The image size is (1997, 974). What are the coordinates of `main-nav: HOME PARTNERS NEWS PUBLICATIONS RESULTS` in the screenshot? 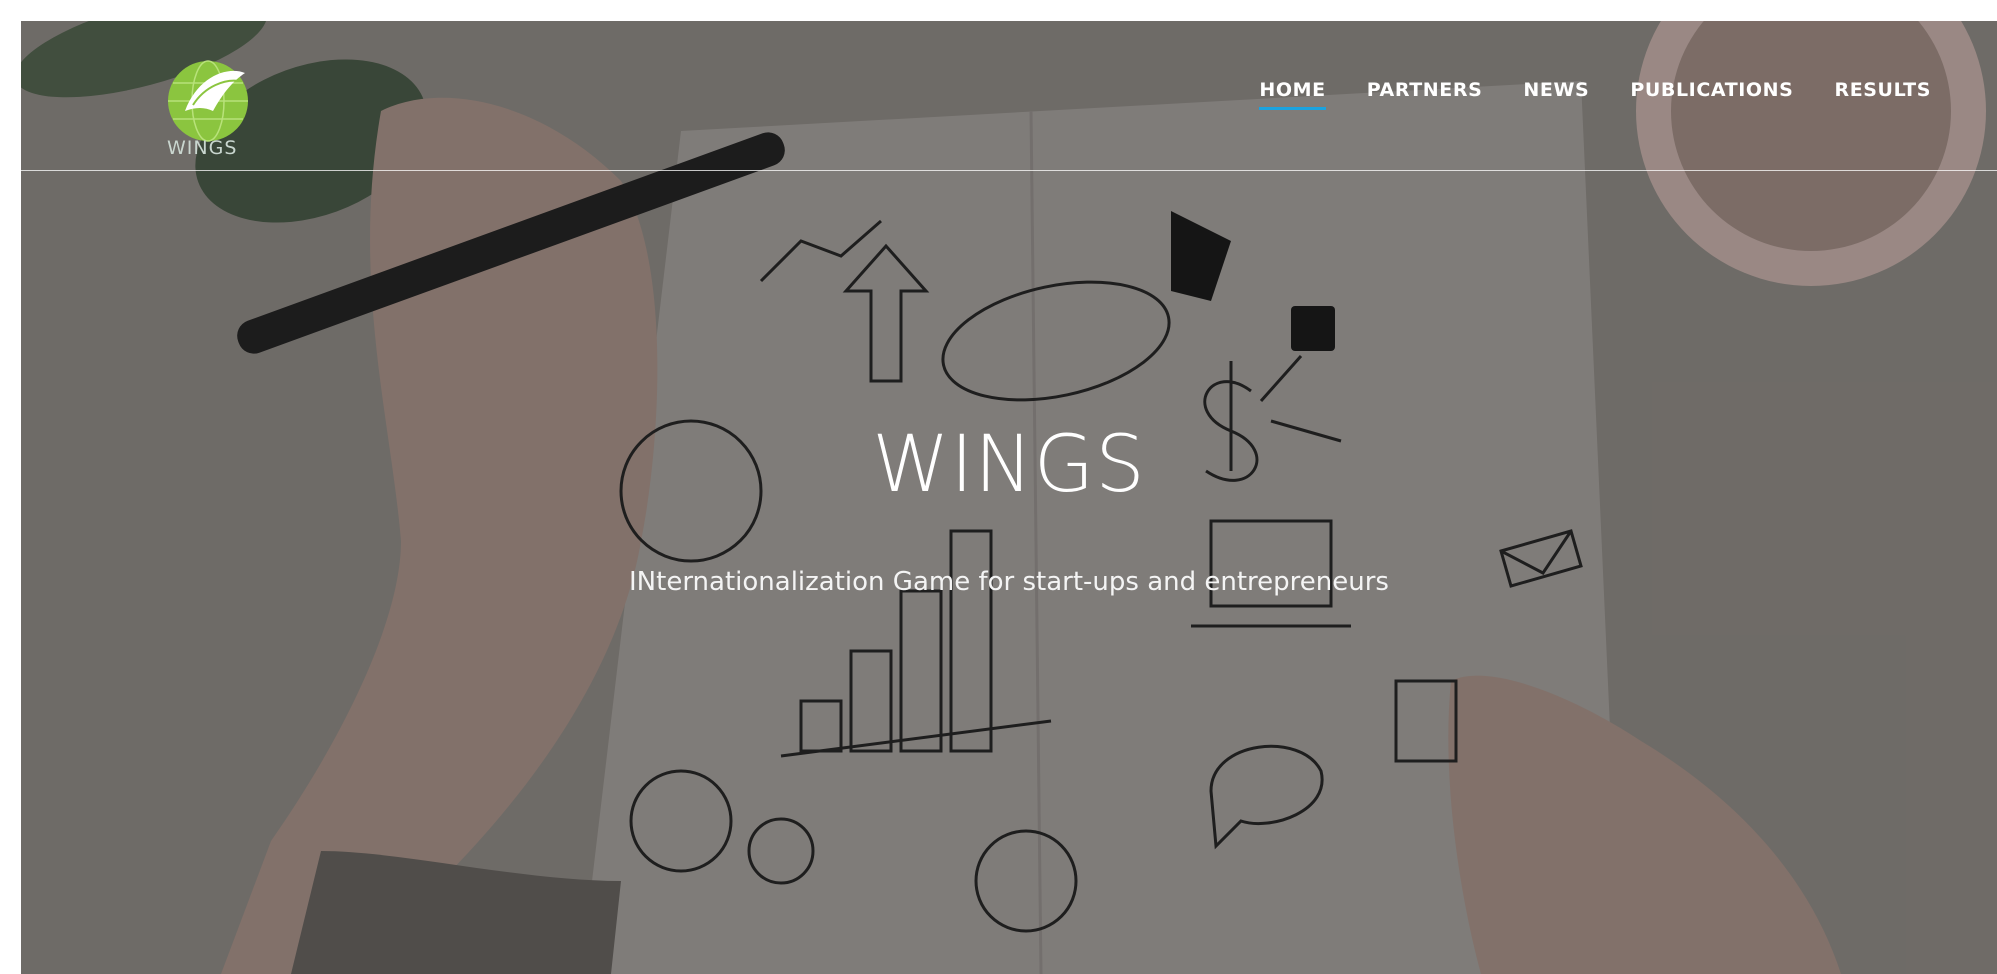 It's located at (1595, 94).